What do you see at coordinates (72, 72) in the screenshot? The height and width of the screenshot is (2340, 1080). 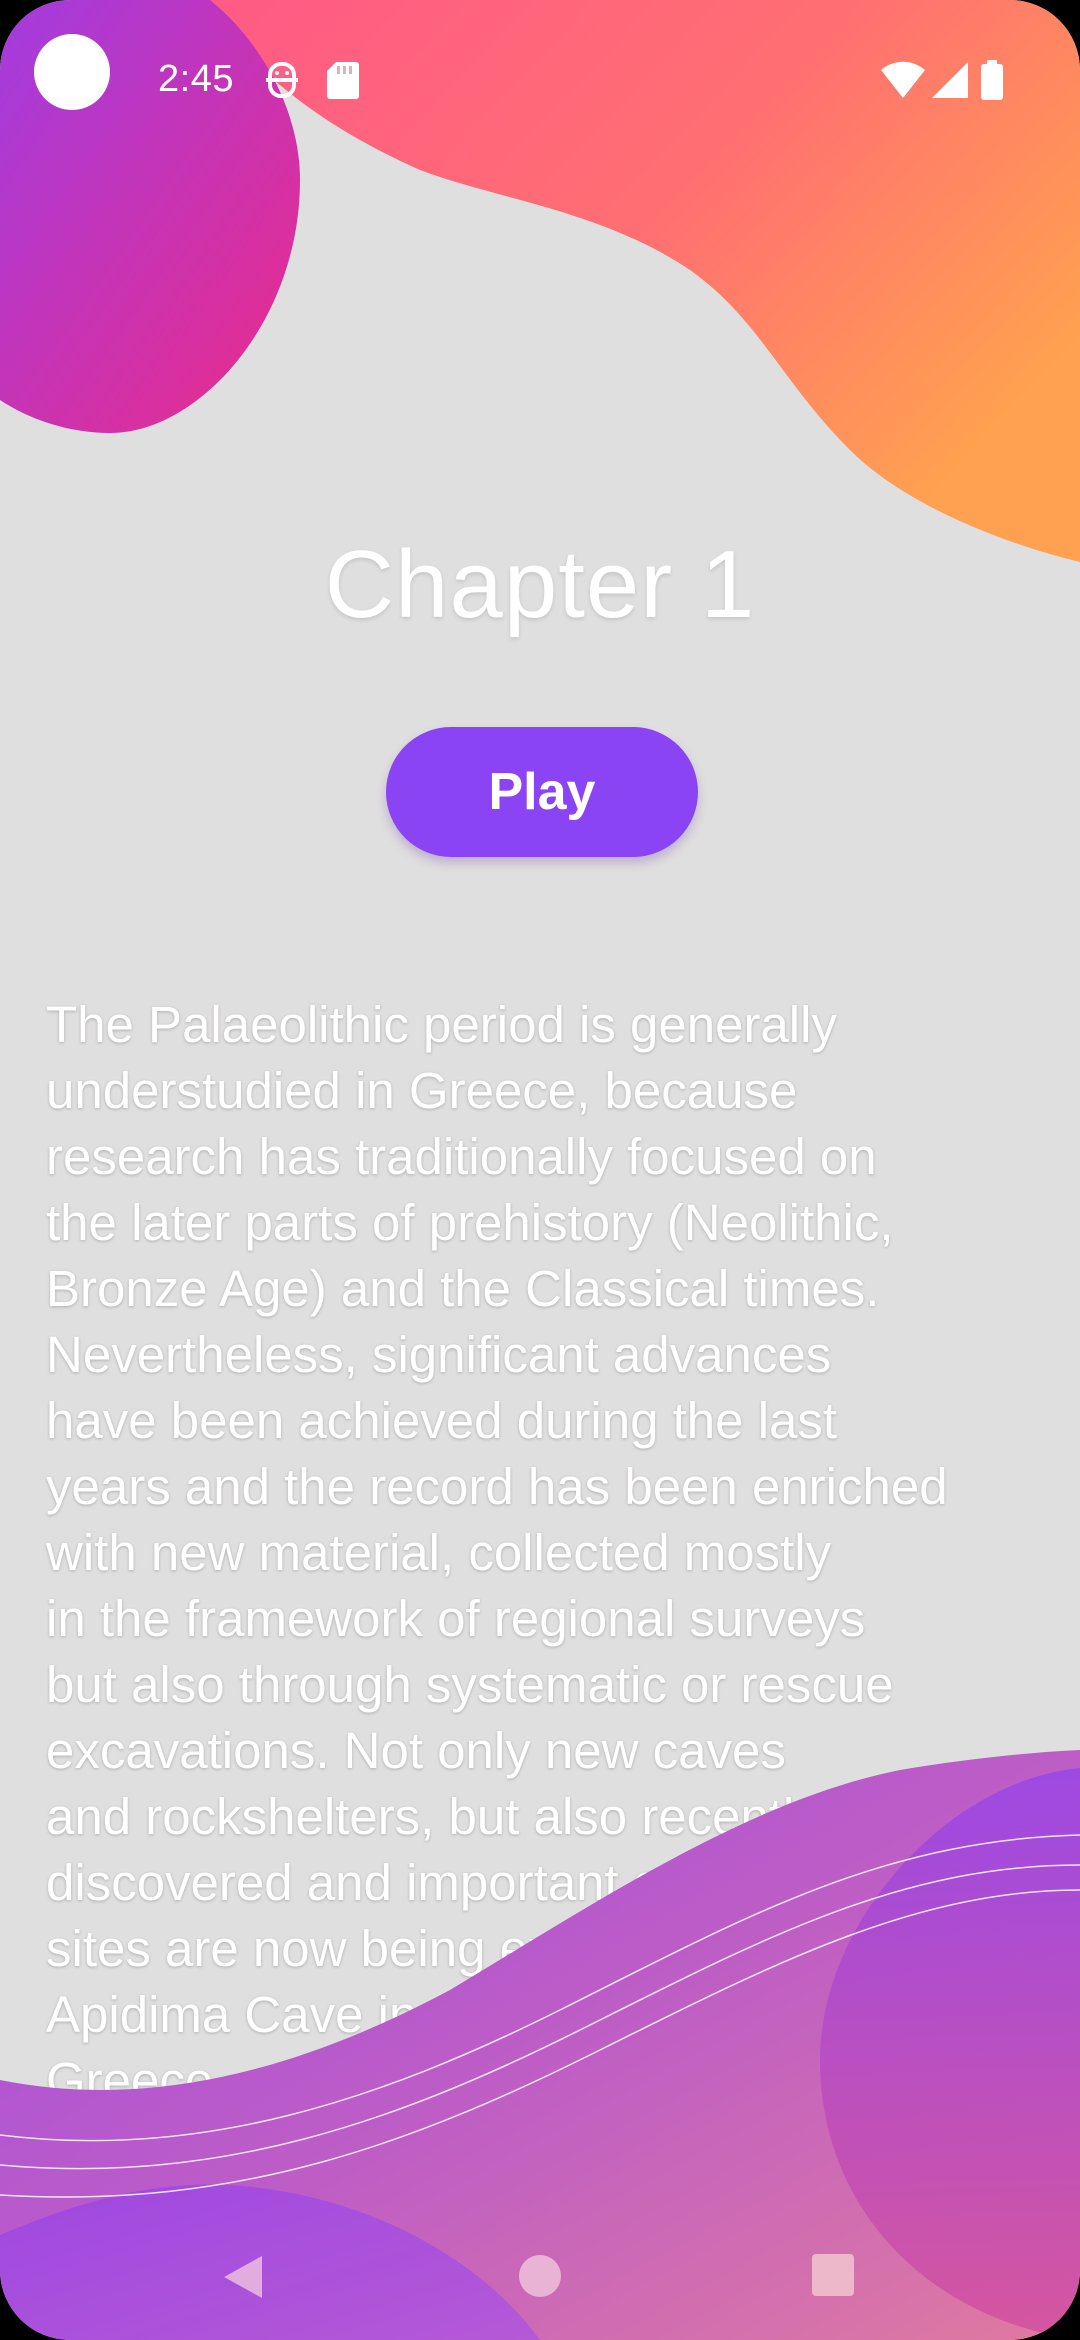 I see `camera-cutout` at bounding box center [72, 72].